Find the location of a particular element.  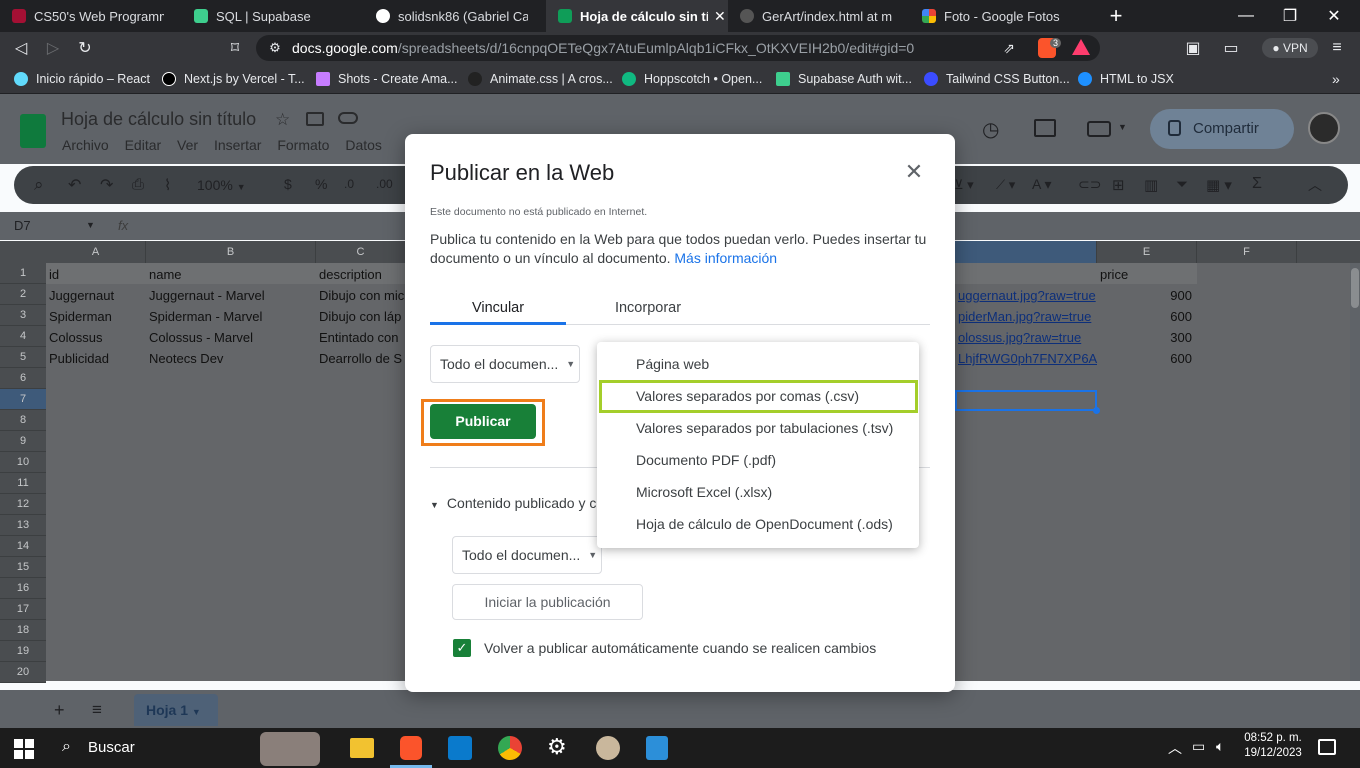

cell: description is located at coordinates (361, 274).